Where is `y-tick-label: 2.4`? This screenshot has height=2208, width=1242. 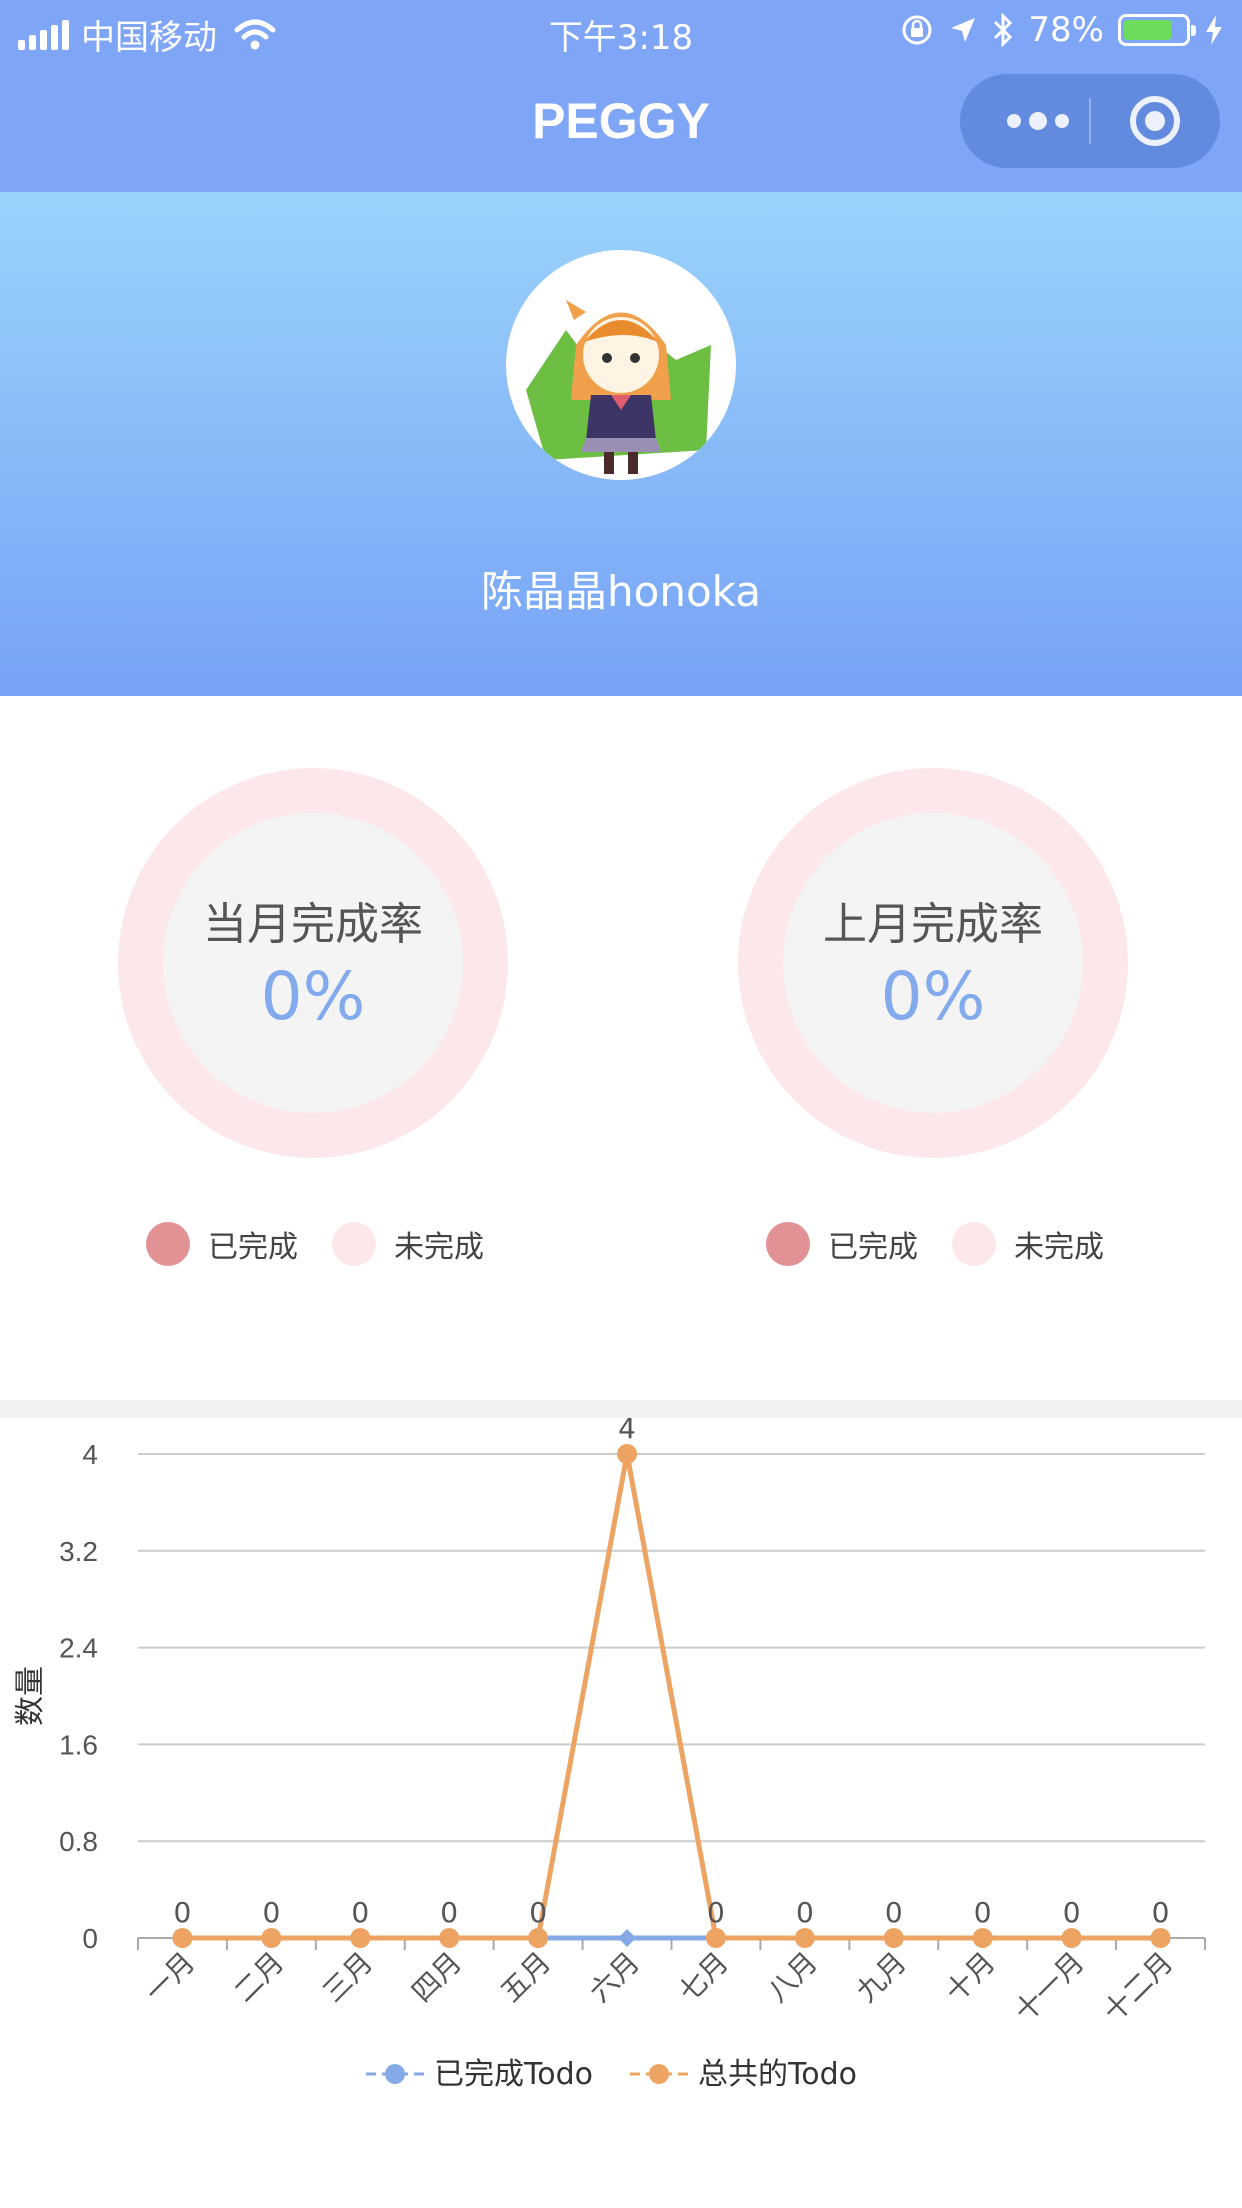 y-tick-label: 2.4 is located at coordinates (78, 1648).